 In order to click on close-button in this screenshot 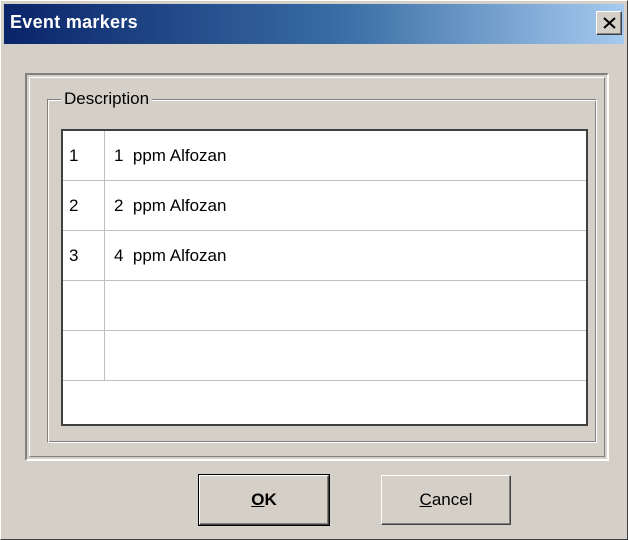, I will do `click(609, 23)`.